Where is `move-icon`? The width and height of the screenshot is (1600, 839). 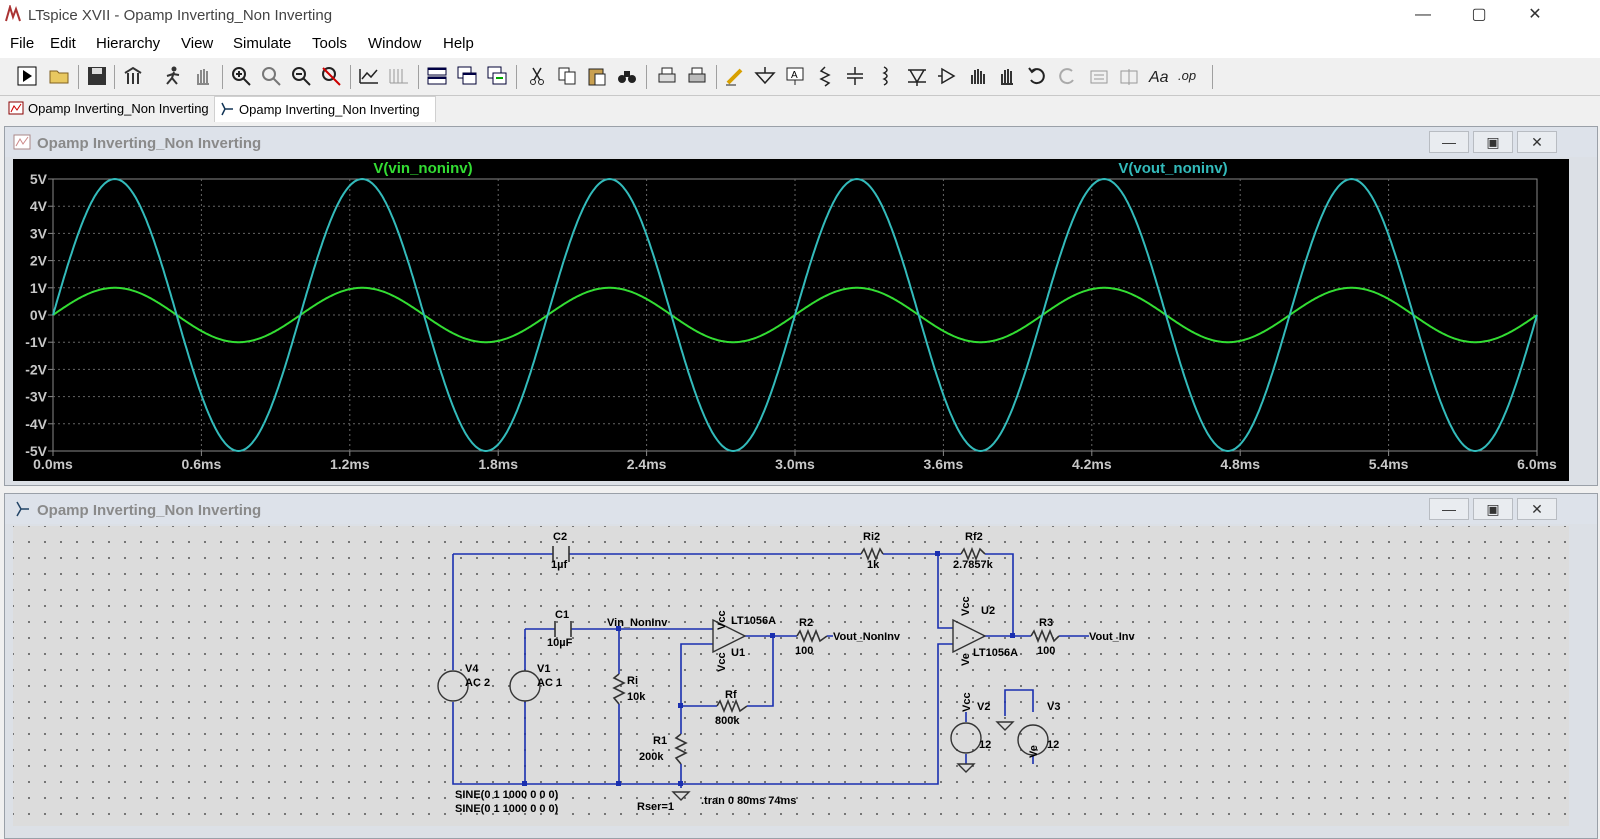 move-icon is located at coordinates (977, 76).